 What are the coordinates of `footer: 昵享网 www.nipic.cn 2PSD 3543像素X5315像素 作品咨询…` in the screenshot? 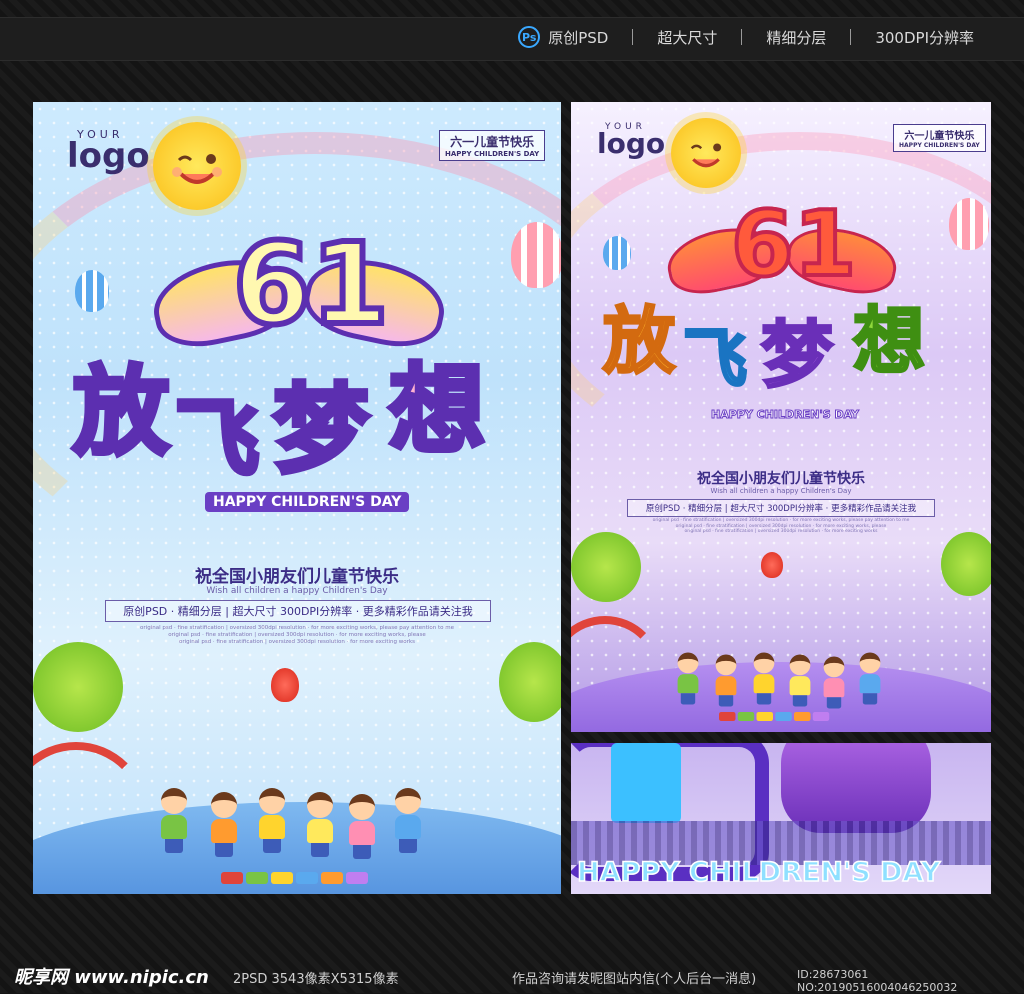 It's located at (512, 974).